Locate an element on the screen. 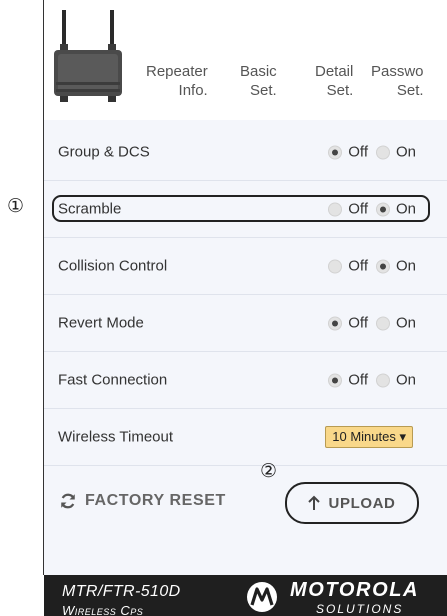  setting-row-fast-connection: Fast Connection Off On is located at coordinates (245, 380).